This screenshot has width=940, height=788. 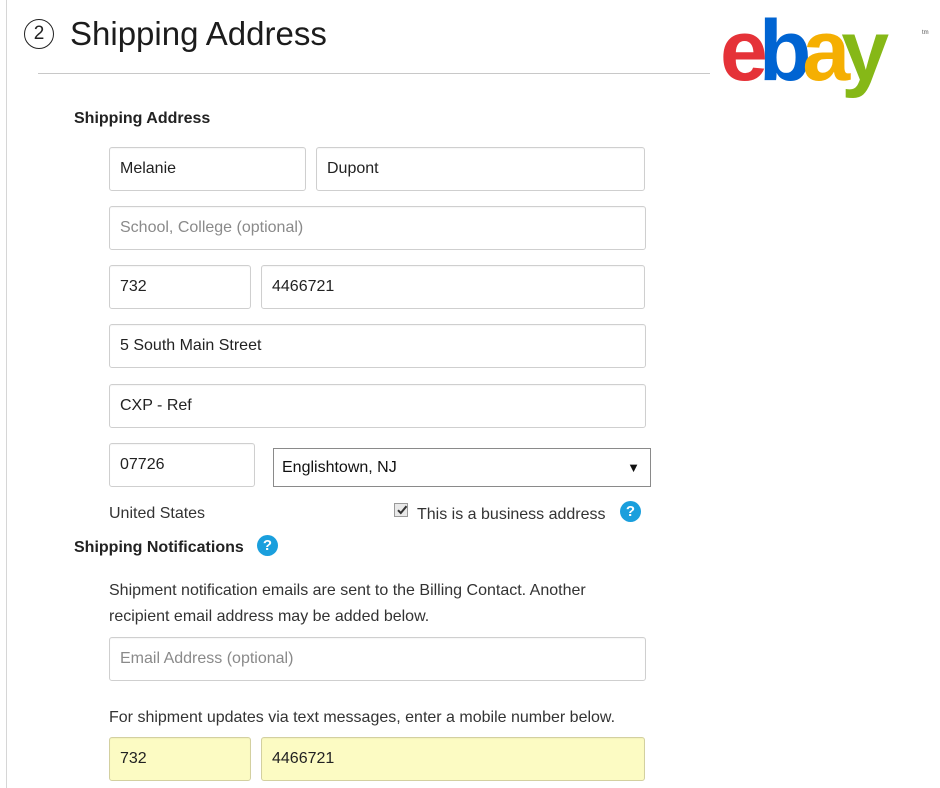 What do you see at coordinates (267, 545) in the screenshot?
I see `notifications-help-icon: ?` at bounding box center [267, 545].